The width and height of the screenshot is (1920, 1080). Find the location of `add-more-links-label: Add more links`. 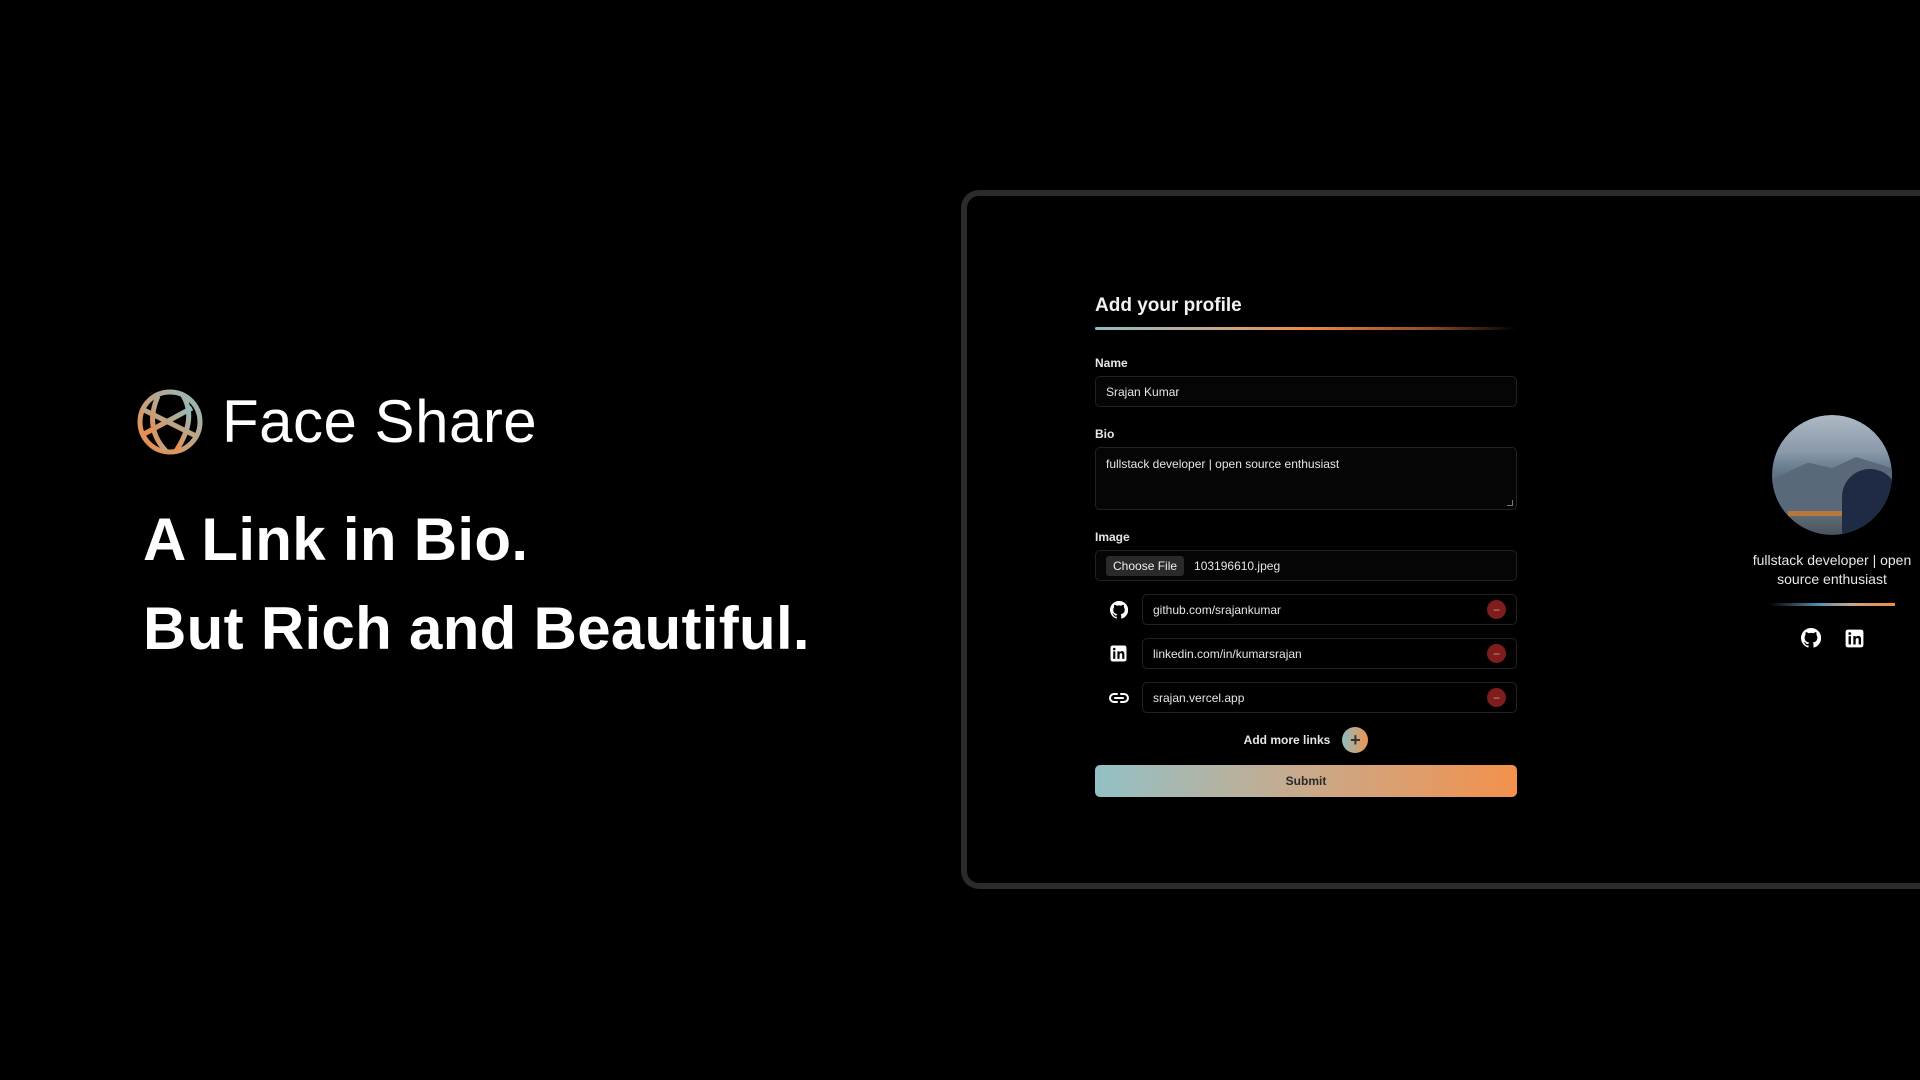

add-more-links-label: Add more links is located at coordinates (1287, 740).